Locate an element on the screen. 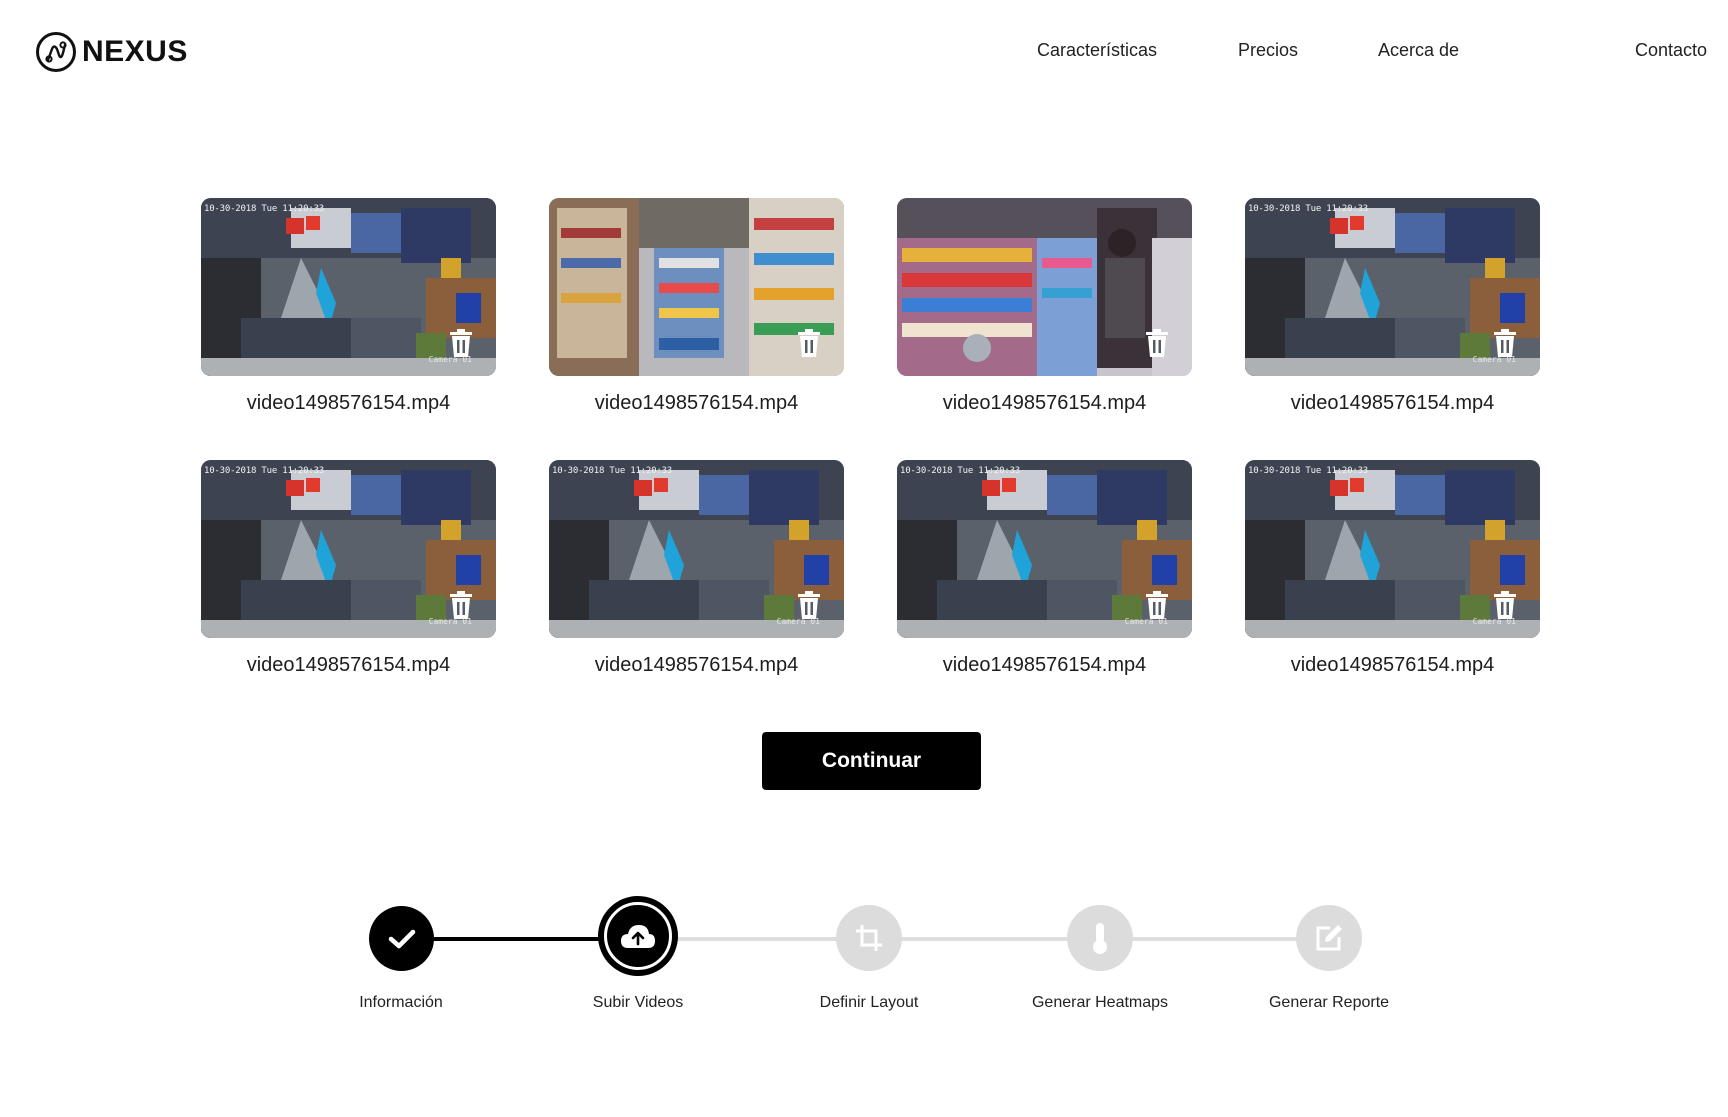  nav-item-precios: Precios is located at coordinates (1268, 50).